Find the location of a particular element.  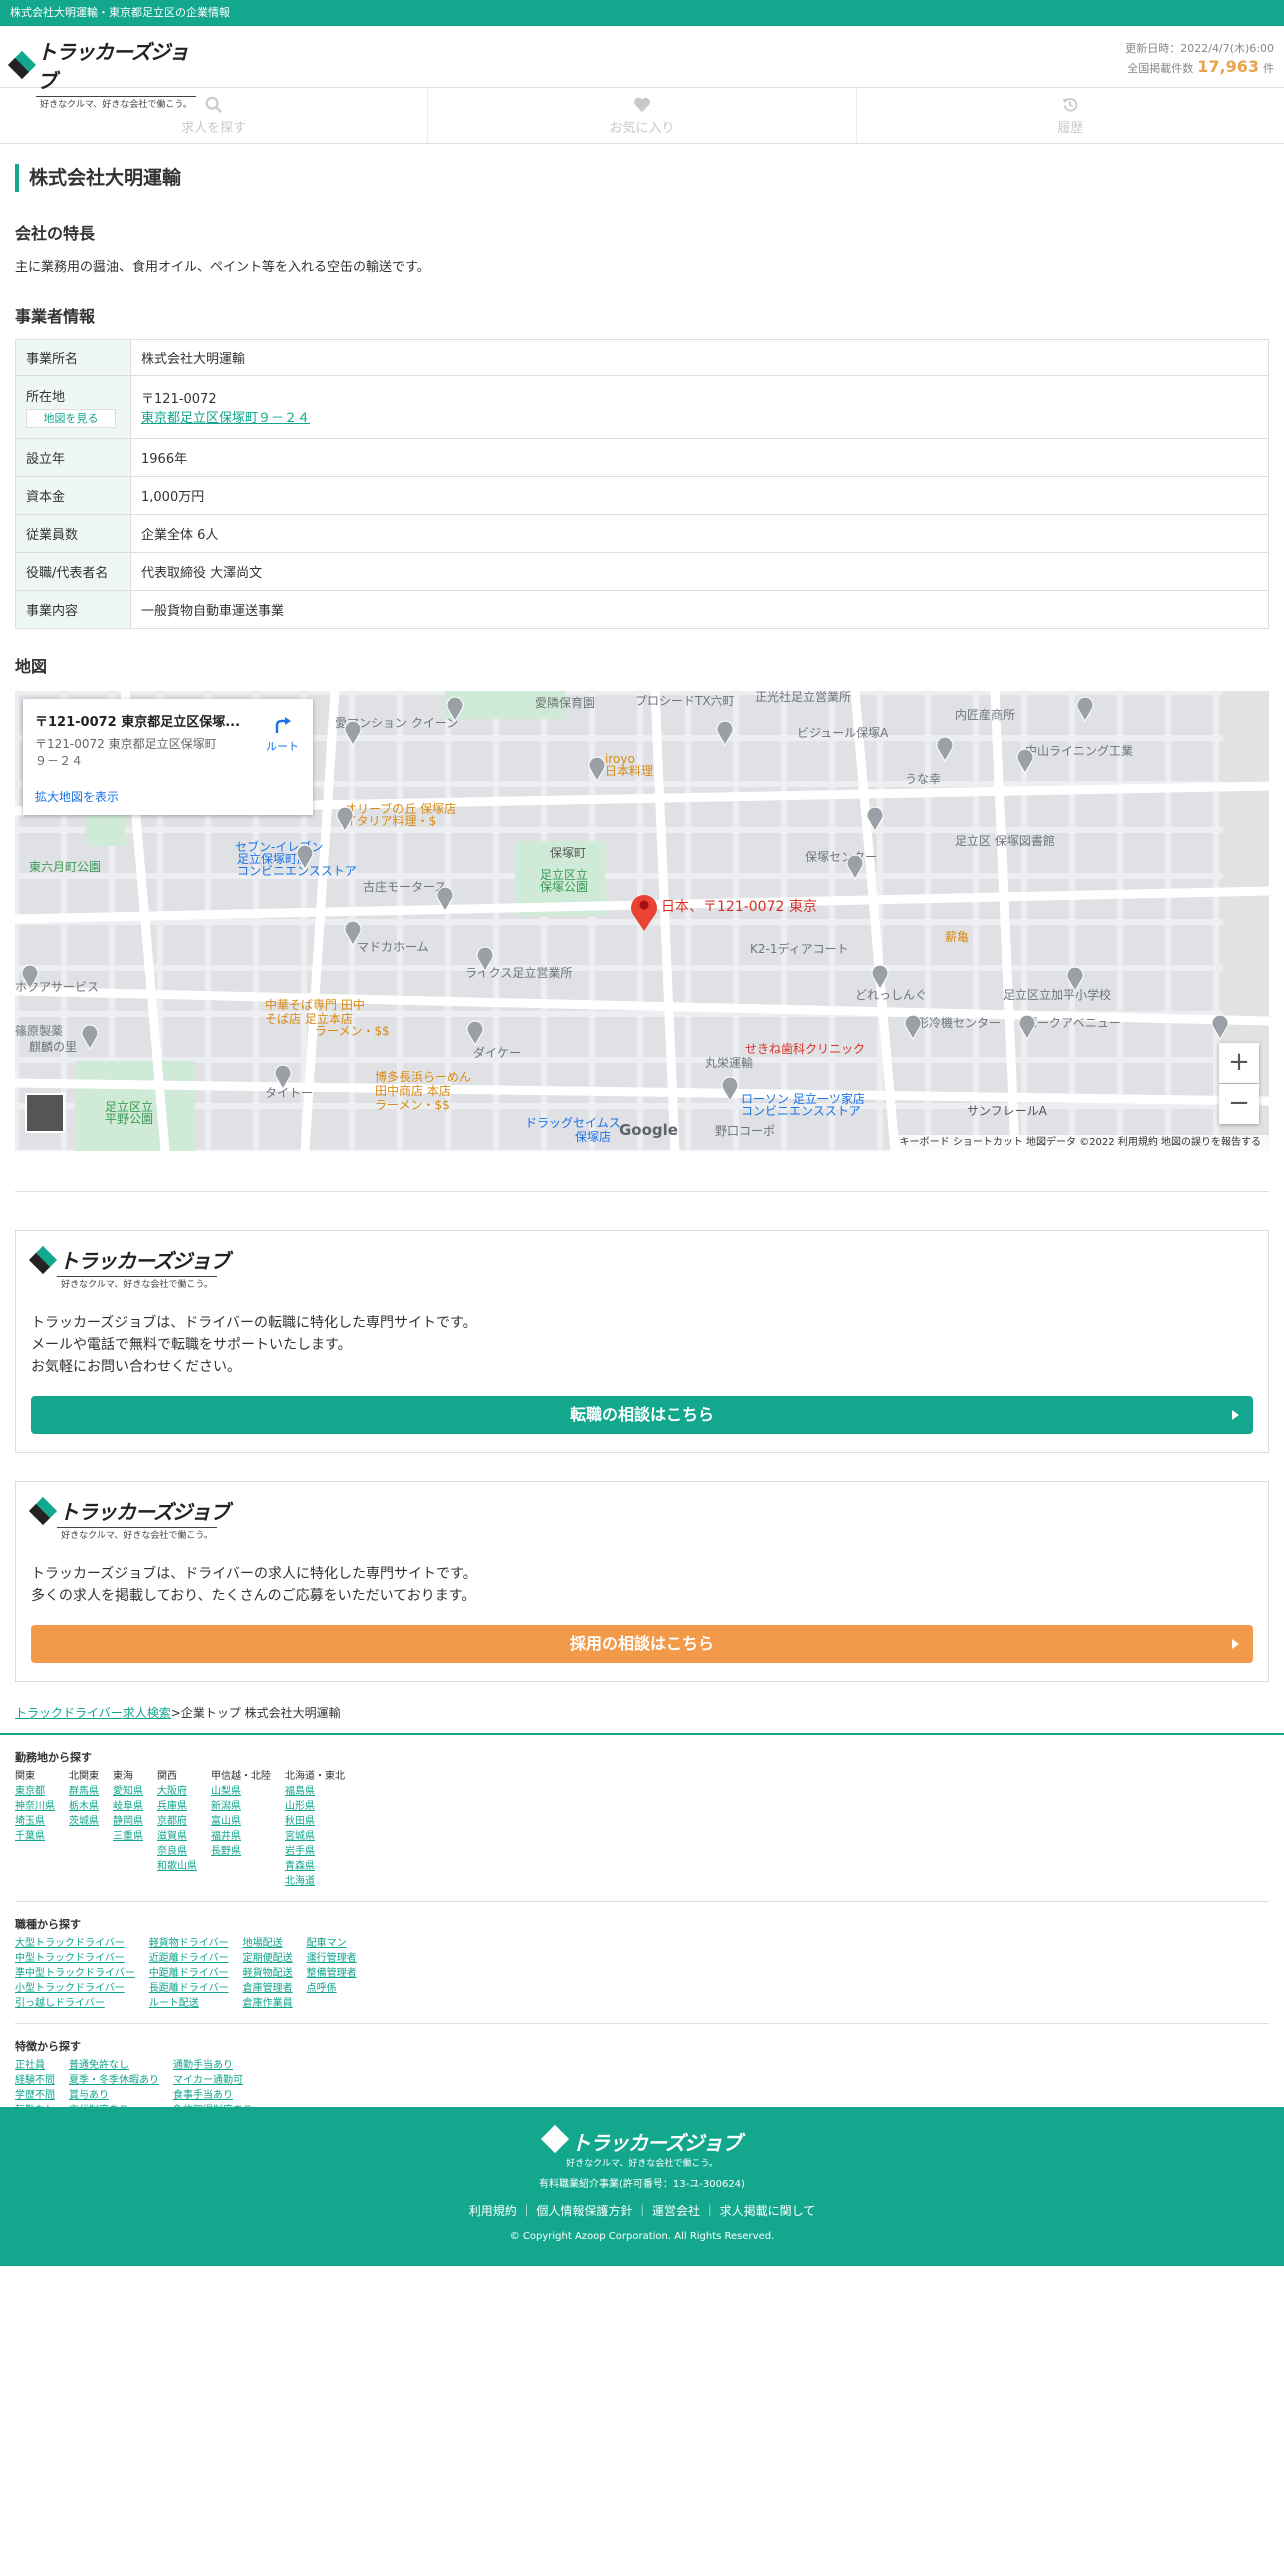

features-heading: 会社の特長 is located at coordinates (55, 233).